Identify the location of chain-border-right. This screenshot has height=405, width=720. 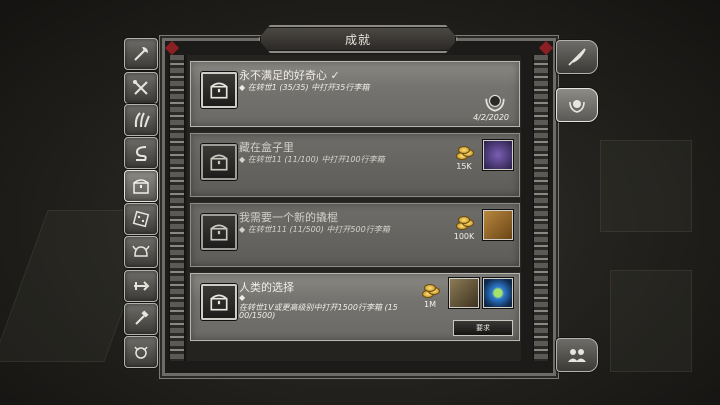
(541, 208).